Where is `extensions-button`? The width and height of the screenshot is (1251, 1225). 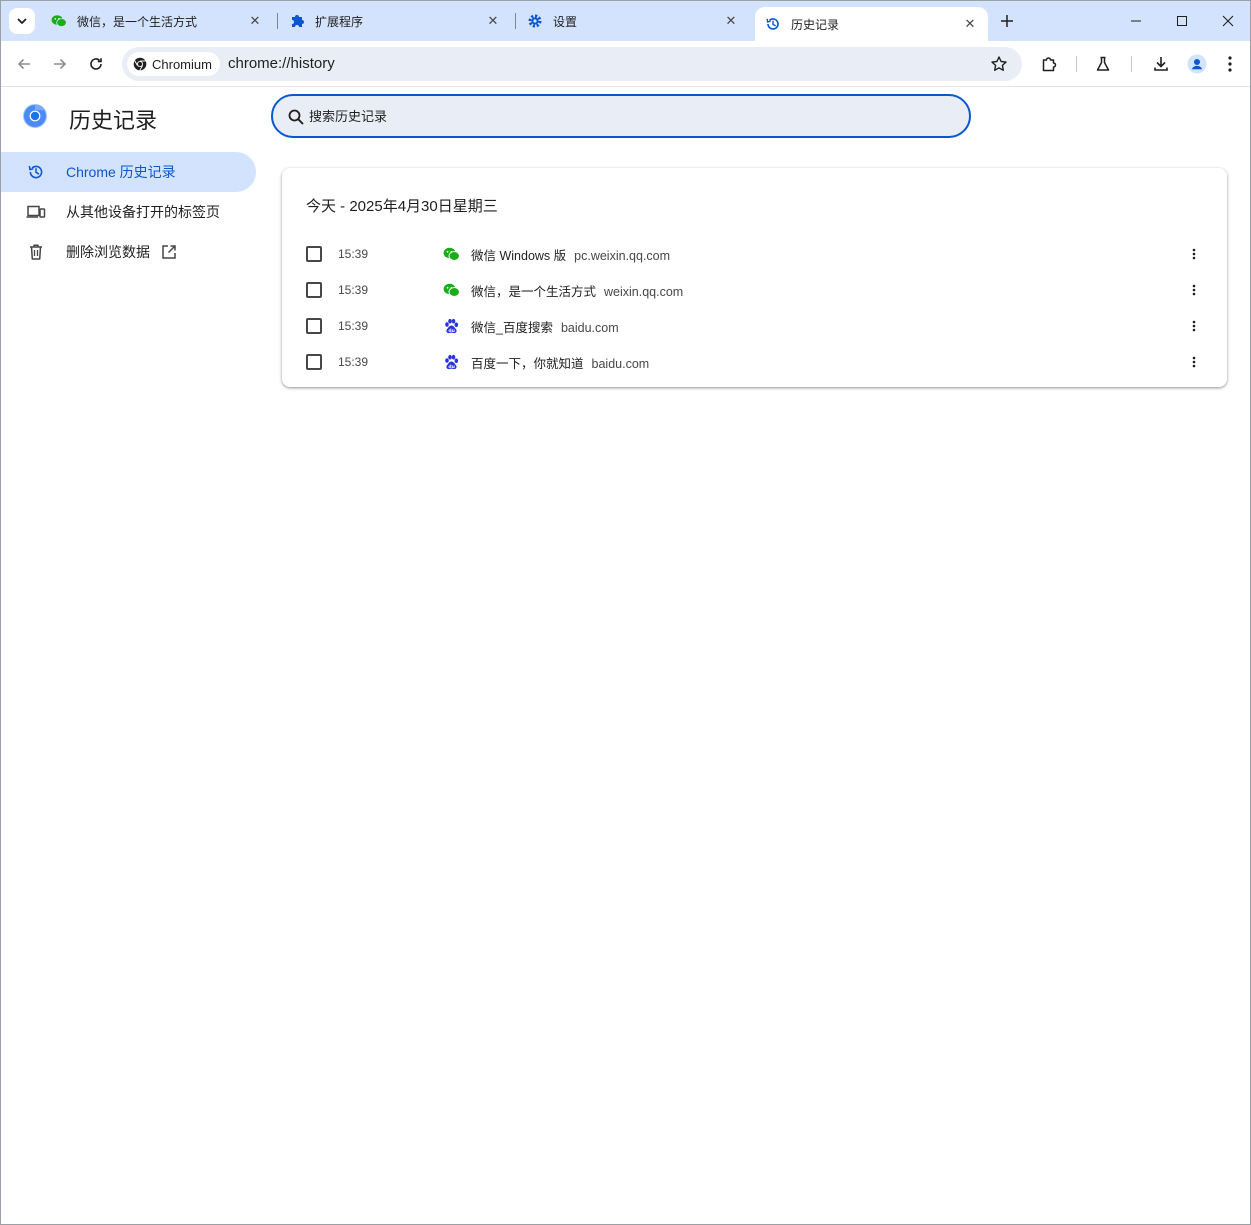 extensions-button is located at coordinates (1049, 64).